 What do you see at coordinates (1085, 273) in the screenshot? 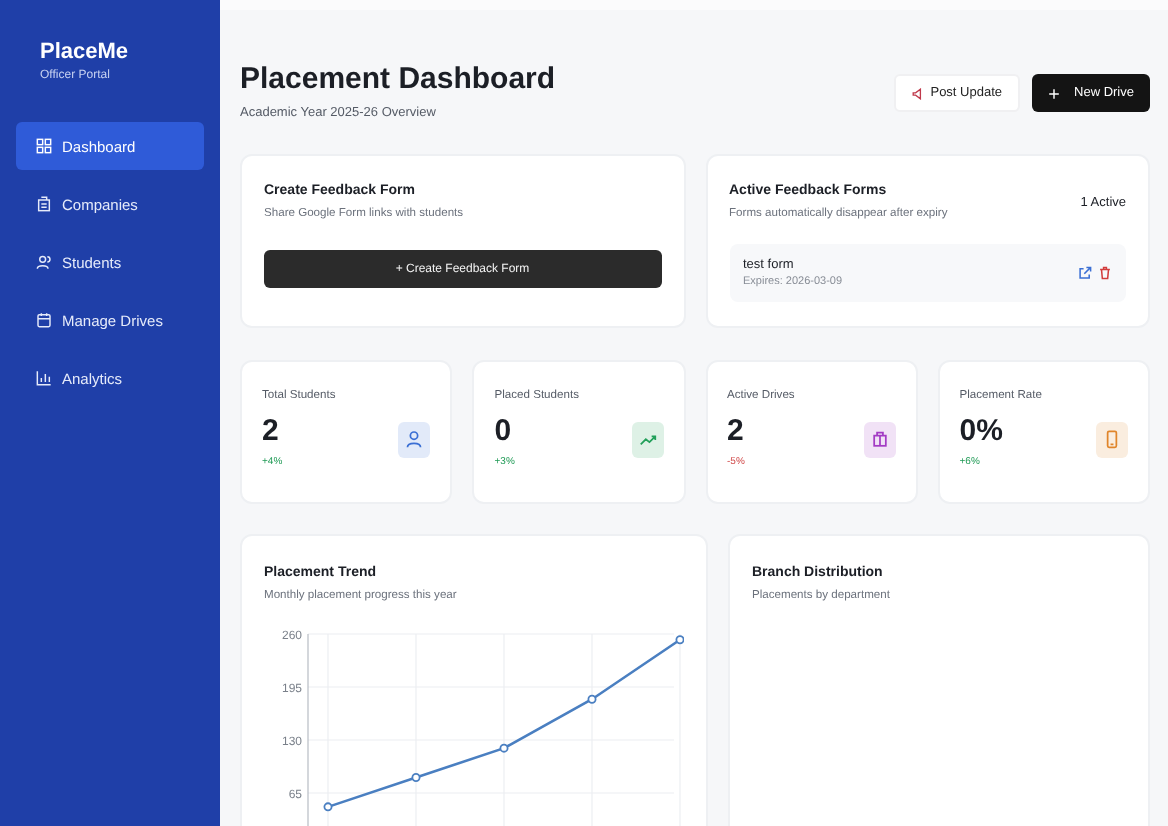
I see `external-link-icon` at bounding box center [1085, 273].